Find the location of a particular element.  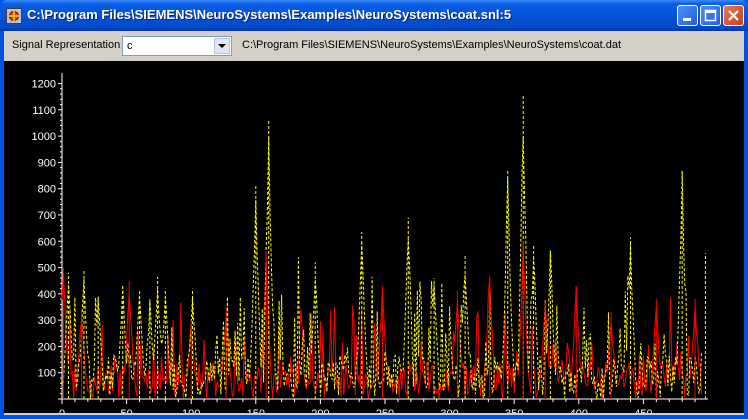

y-tick-label: 700 is located at coordinates (47, 216).